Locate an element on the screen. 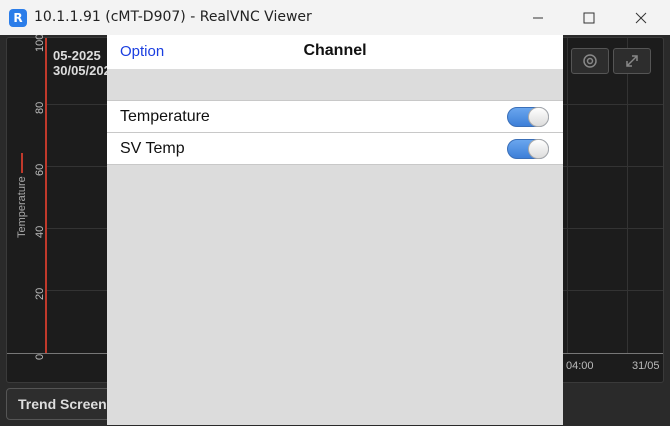 The width and height of the screenshot is (670, 426). channel-label: SV Temp is located at coordinates (152, 148).